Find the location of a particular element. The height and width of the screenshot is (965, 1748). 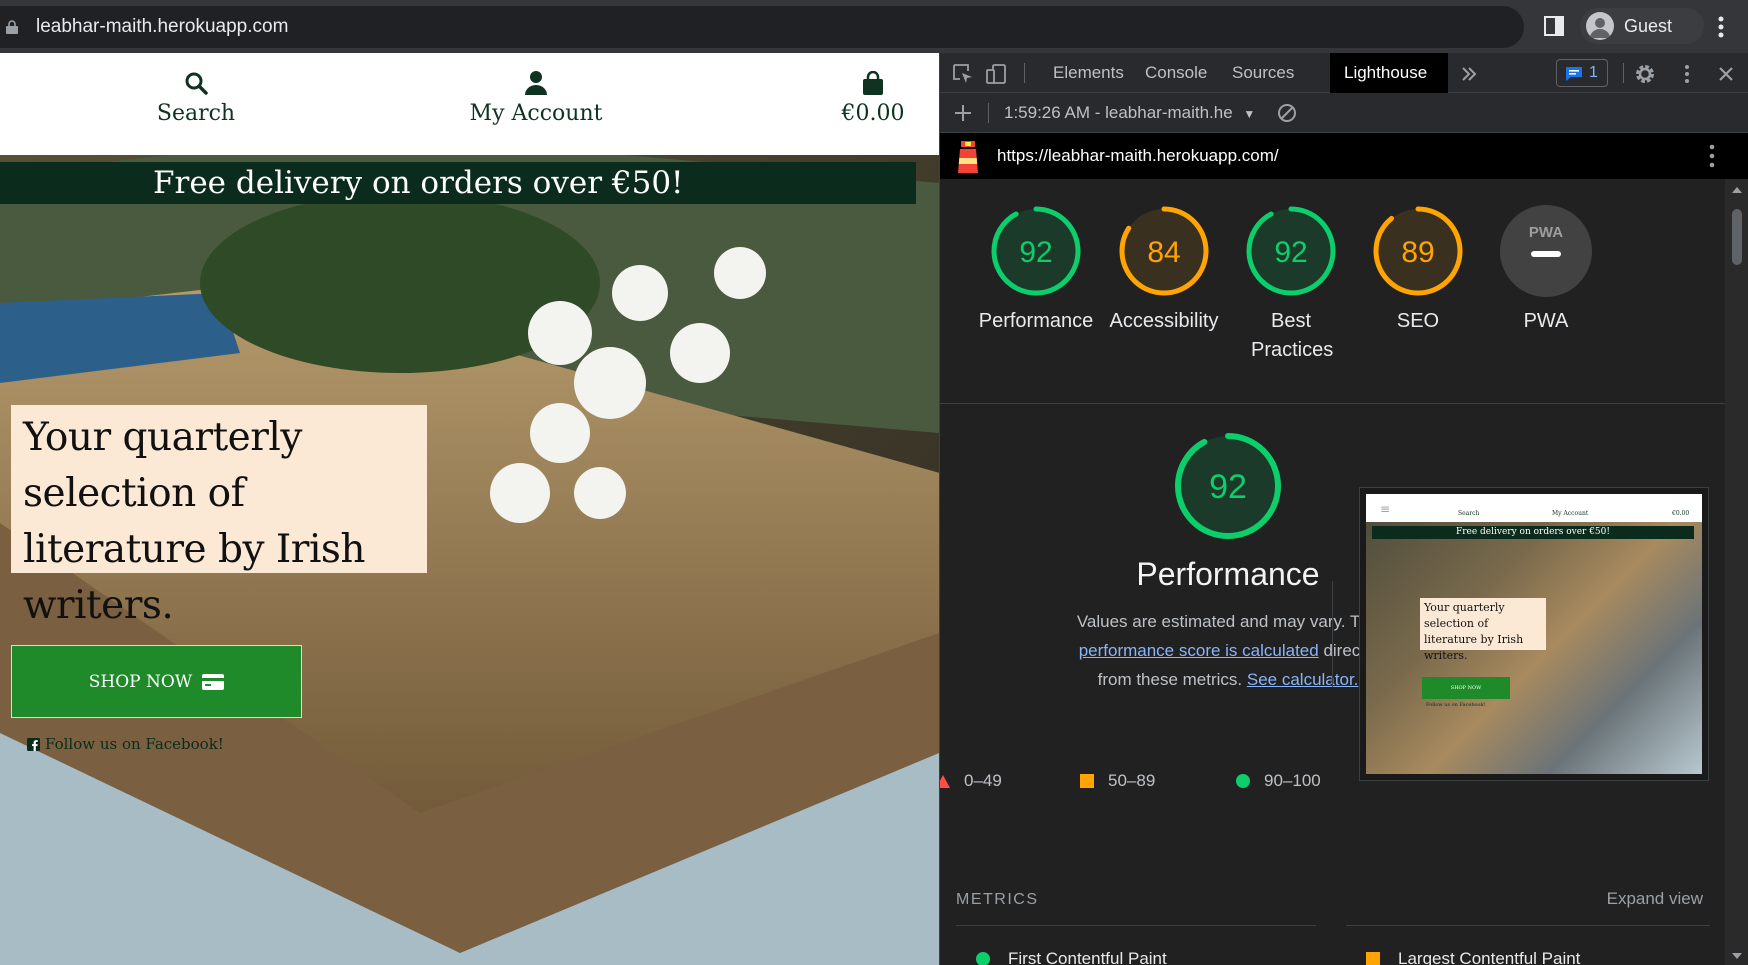

site-header: Search My Account €0.00 is located at coordinates (469, 104).